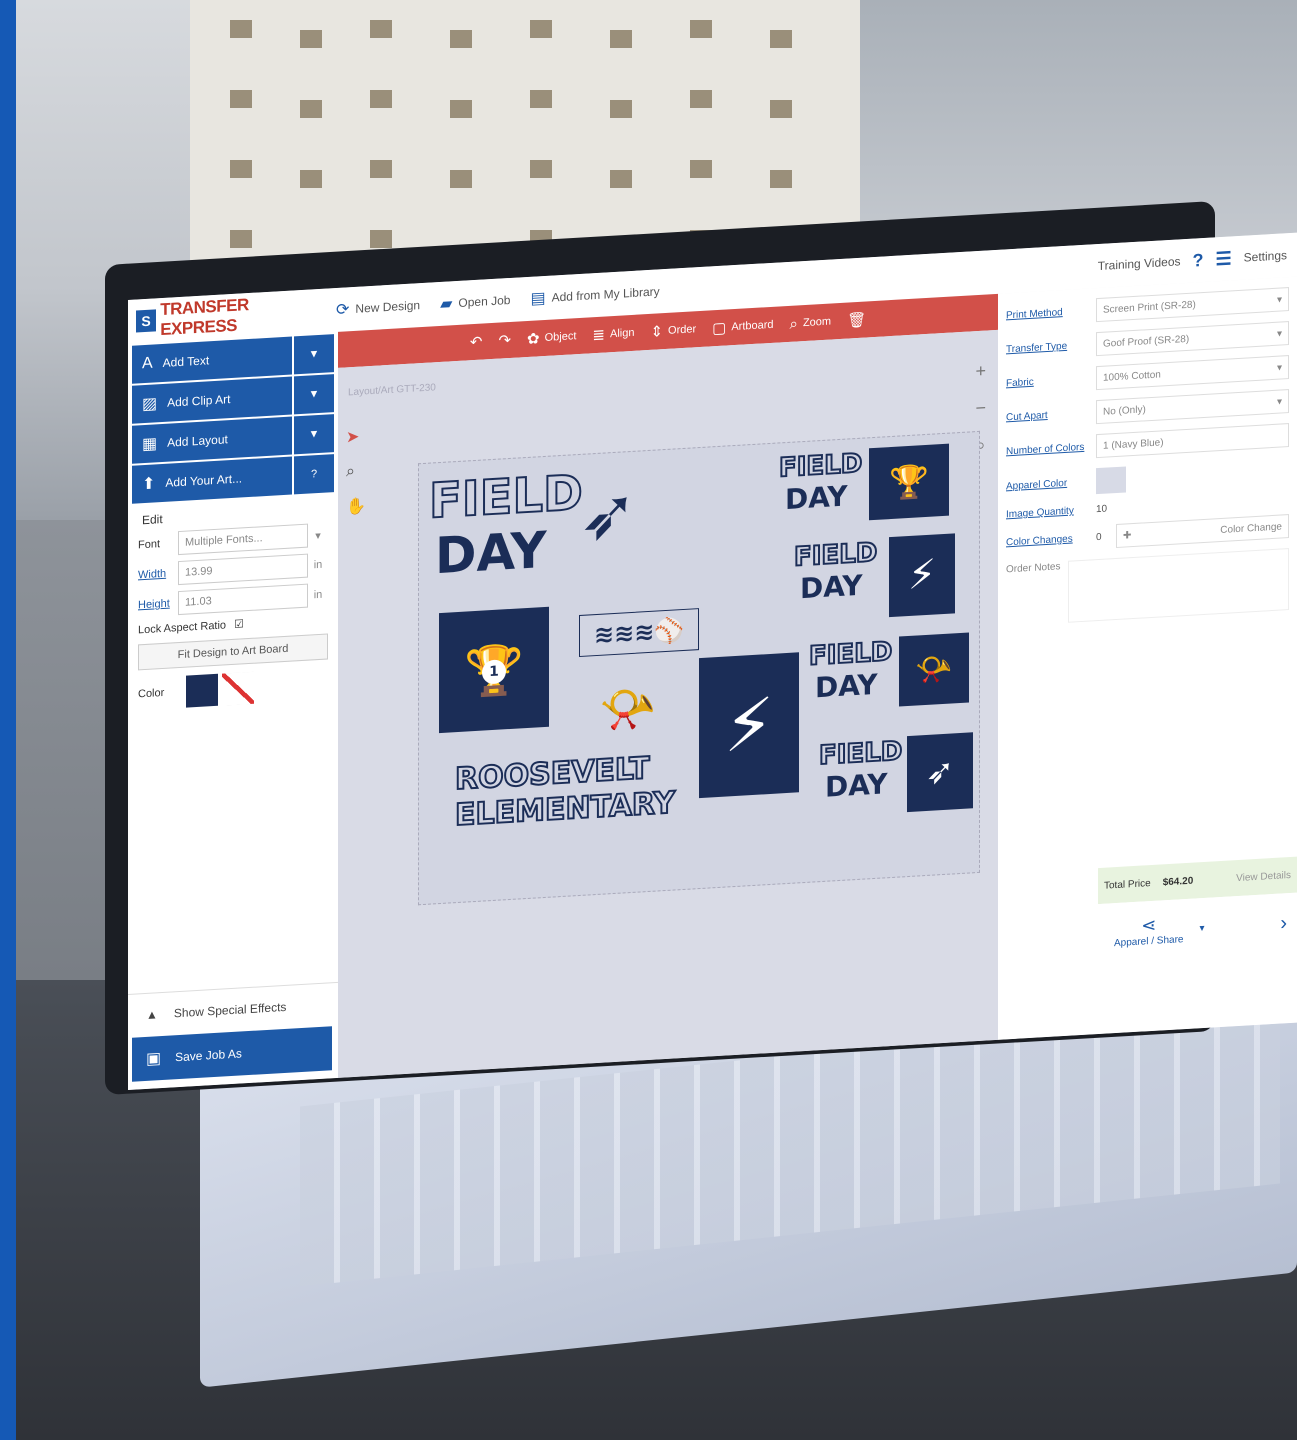 Image resolution: width=1297 pixels, height=1440 pixels. What do you see at coordinates (1051, 512) in the screenshot?
I see `image-quantity-label: Image Quantity` at bounding box center [1051, 512].